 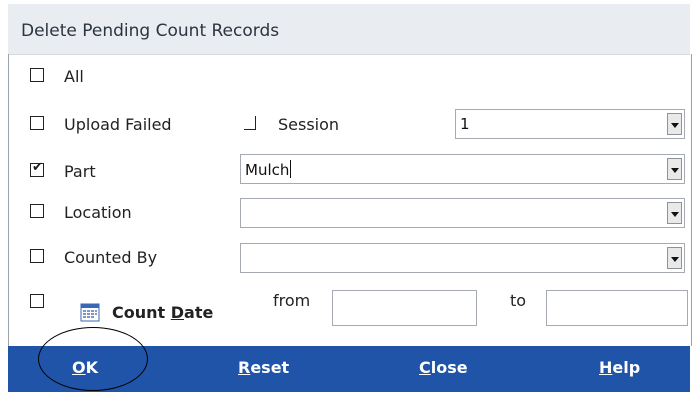 I want to click on part-select: Mulch, so click(x=462, y=169).